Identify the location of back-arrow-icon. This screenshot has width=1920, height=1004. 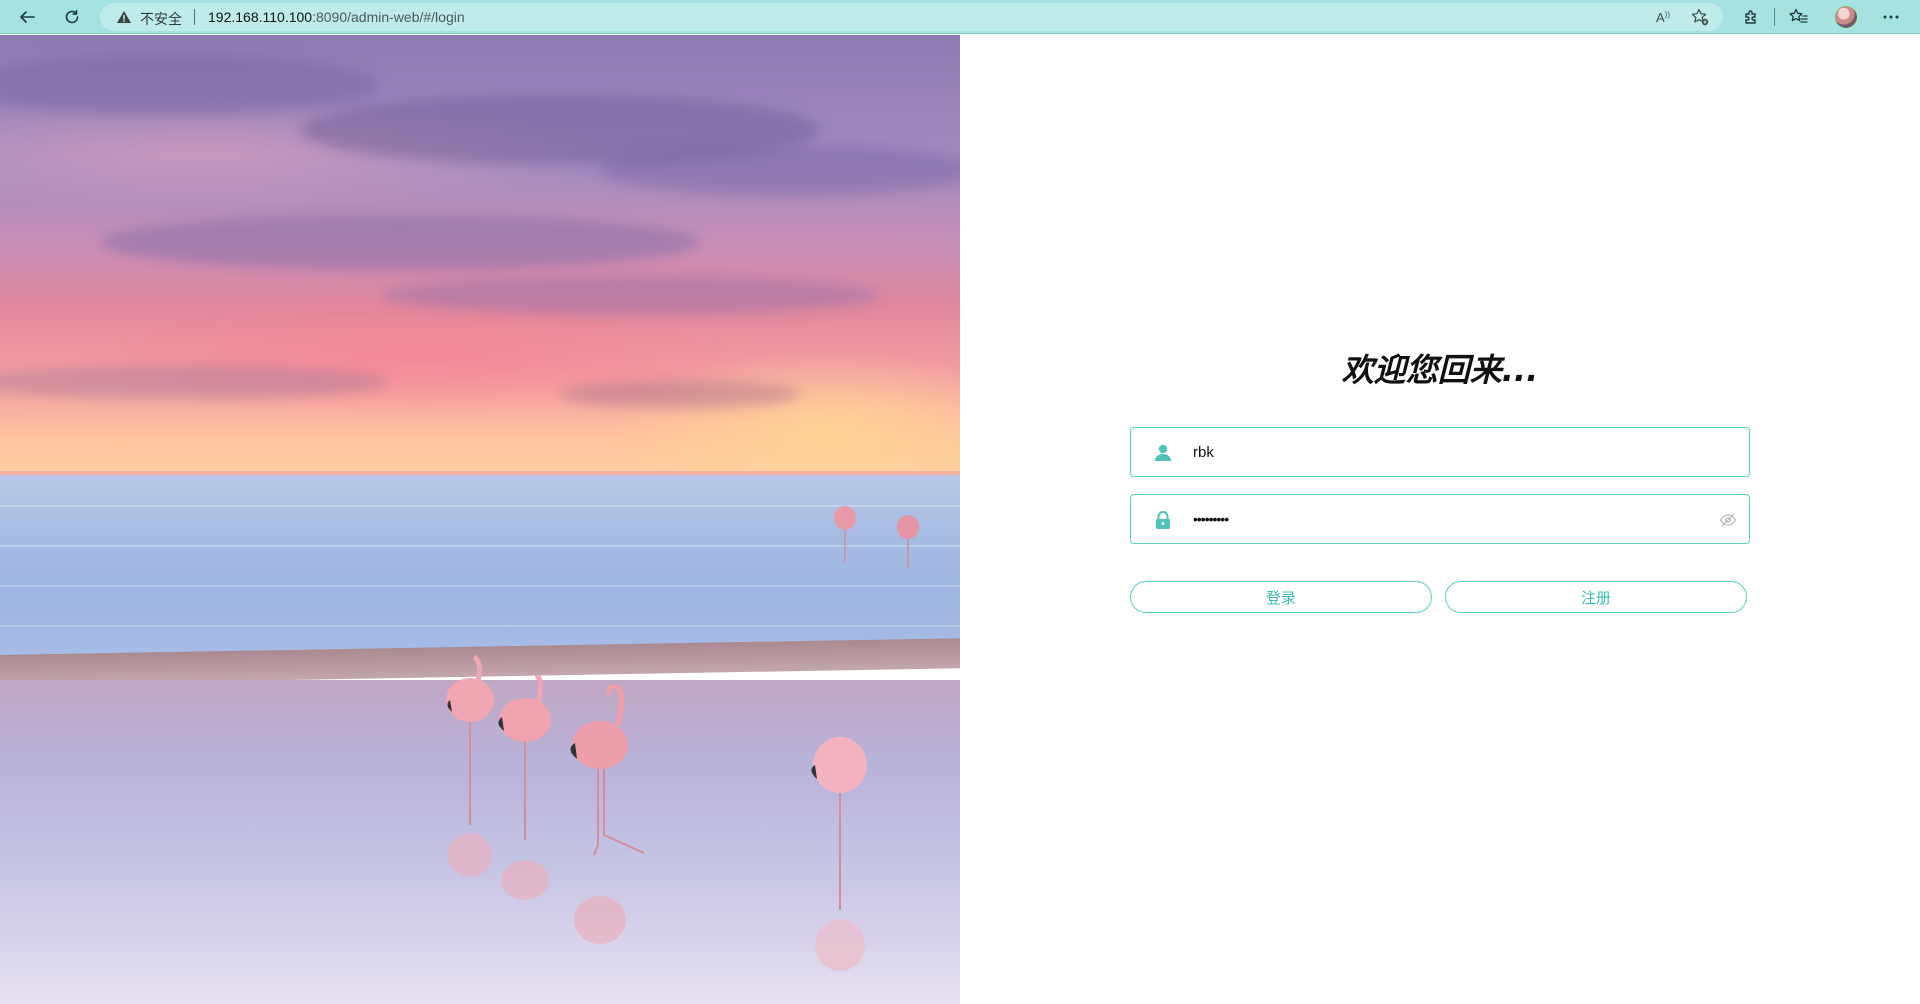
(27, 17).